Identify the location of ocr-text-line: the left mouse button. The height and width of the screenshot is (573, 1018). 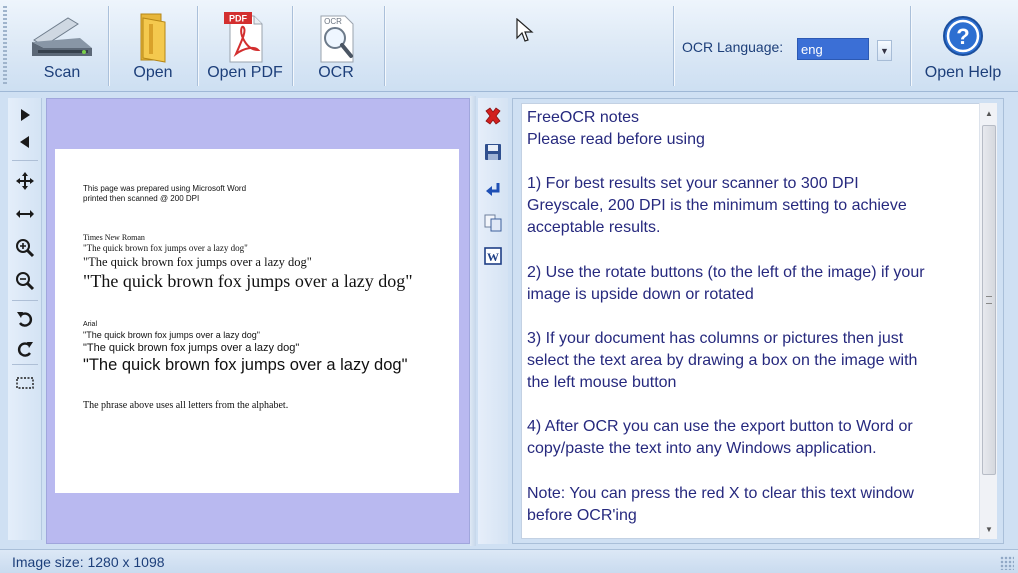
(602, 383).